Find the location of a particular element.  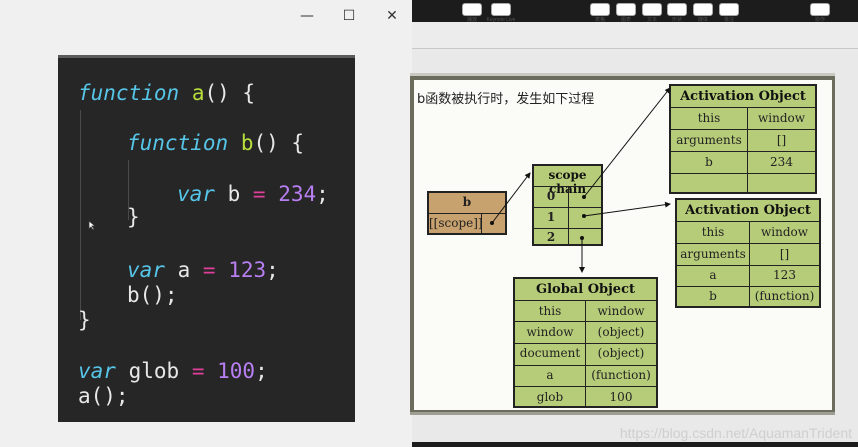

watermark: https://blog.csdn.net/AquamanTrident is located at coordinates (735, 433).